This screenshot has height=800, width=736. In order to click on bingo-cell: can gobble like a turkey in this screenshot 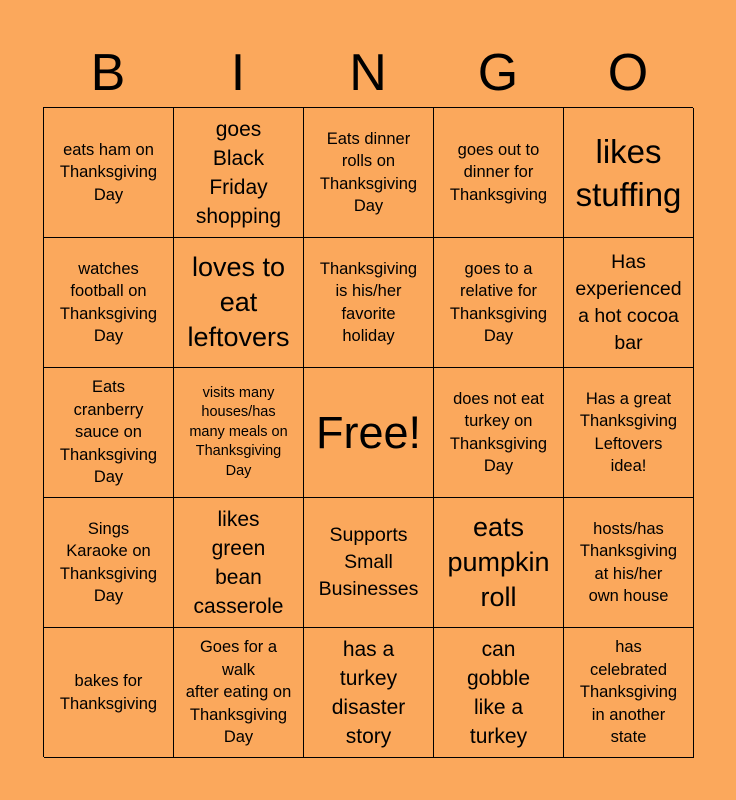, I will do `click(499, 693)`.